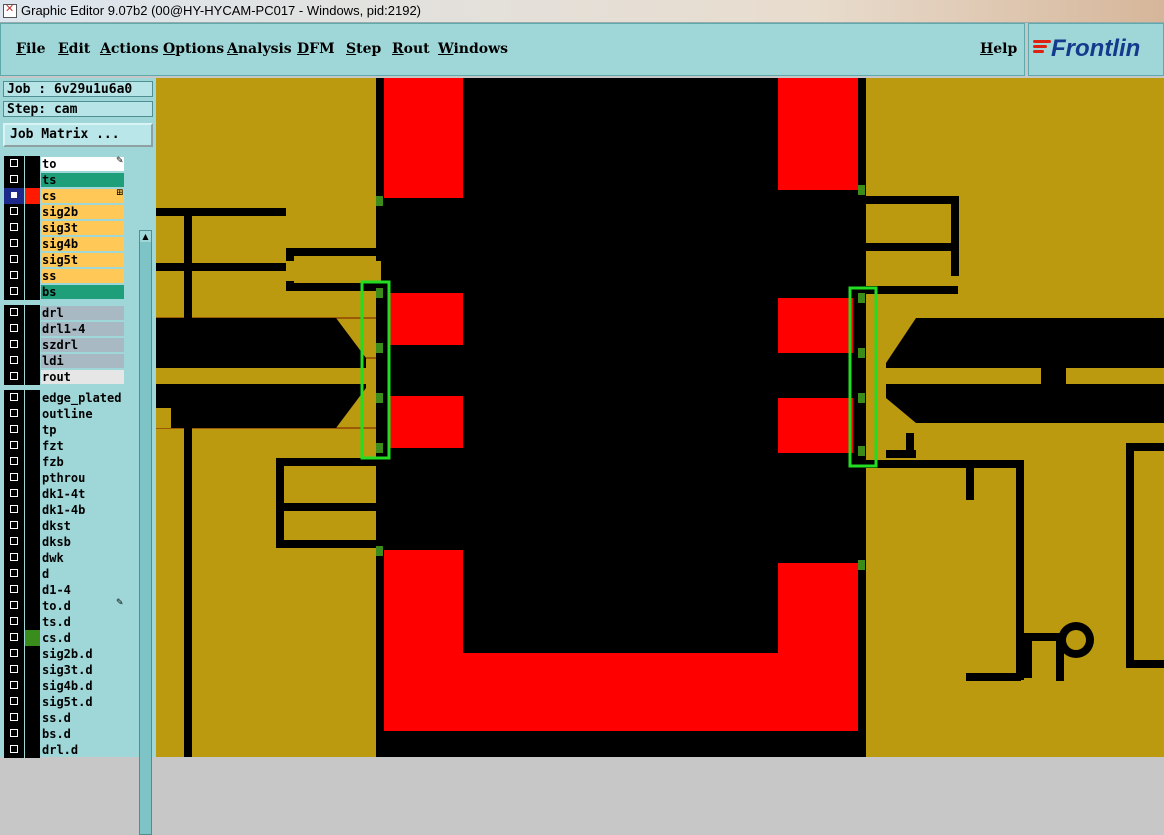 The image size is (1164, 835). Describe the element at coordinates (82, 196) in the screenshot. I see `layer-name: cs` at that location.